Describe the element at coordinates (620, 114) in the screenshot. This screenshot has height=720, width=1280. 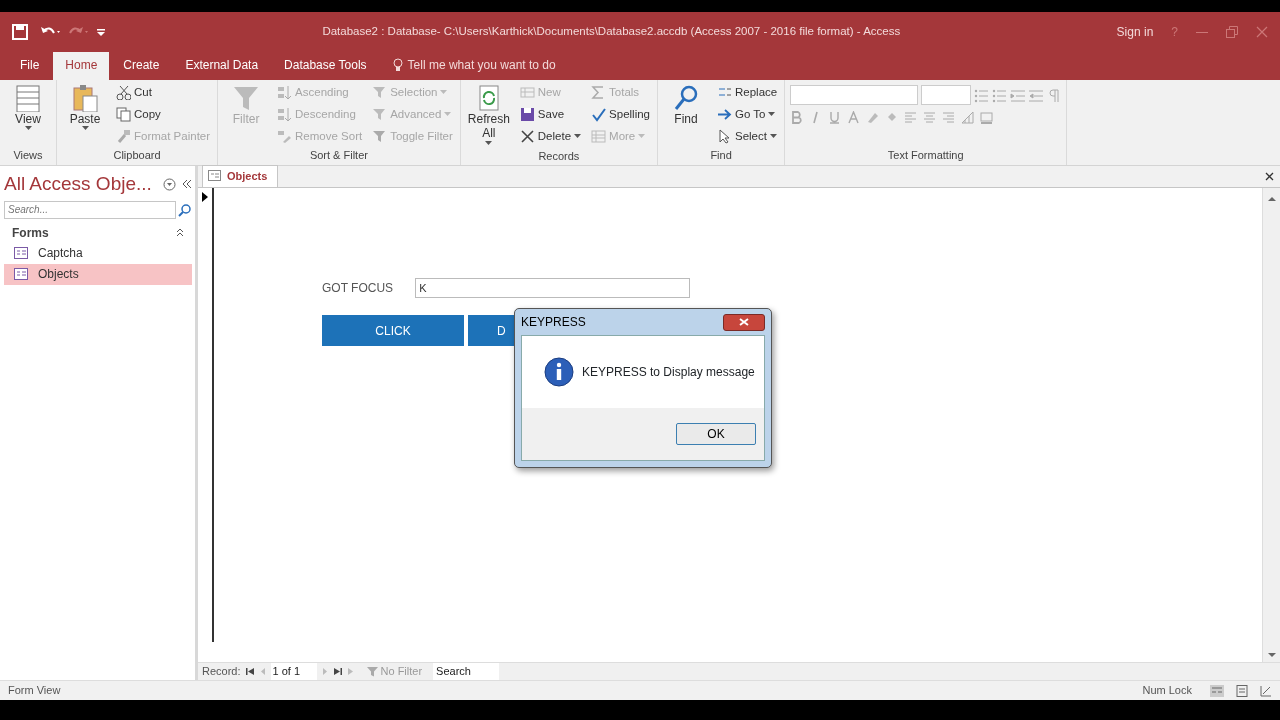
I see `ribbon-button: Spelling` at that location.